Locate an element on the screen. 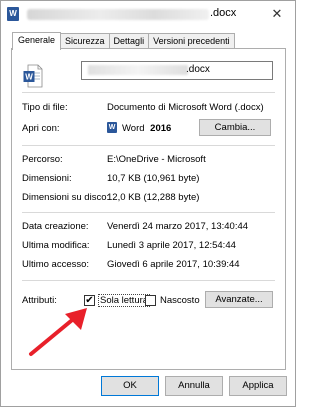 The height and width of the screenshot is (407, 320). hidden-label: Nascosto is located at coordinates (180, 300).